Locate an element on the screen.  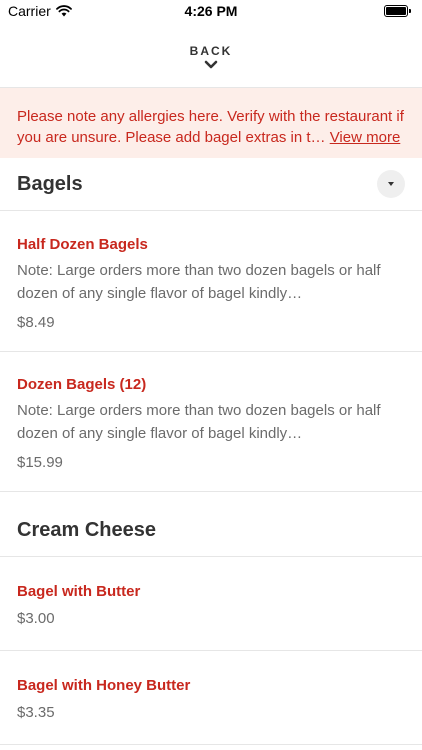
battery-icon is located at coordinates (397, 11).